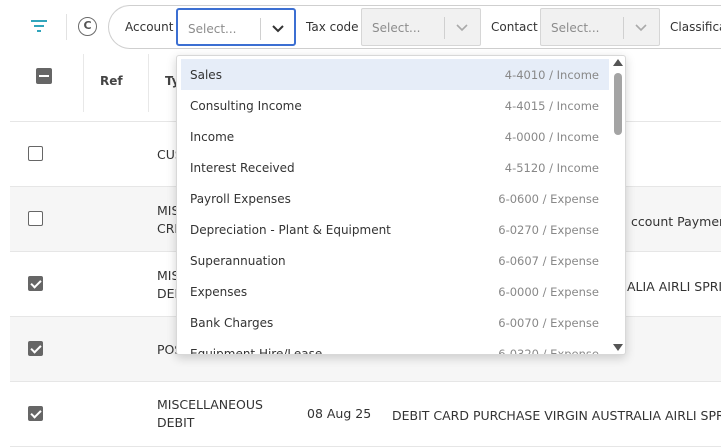 The image size is (721, 448). What do you see at coordinates (210, 413) in the screenshot?
I see `row-type: MISCELLANEOUS DEBIT` at bounding box center [210, 413].